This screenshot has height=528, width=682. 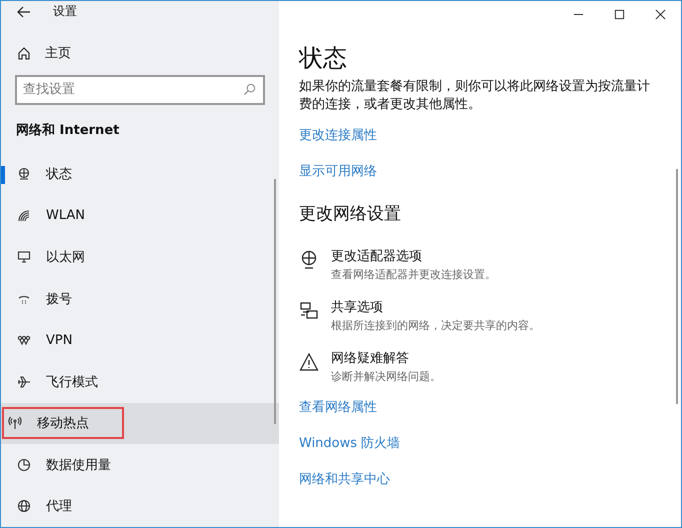 I want to click on sidebar-item: 代理, so click(x=137, y=506).